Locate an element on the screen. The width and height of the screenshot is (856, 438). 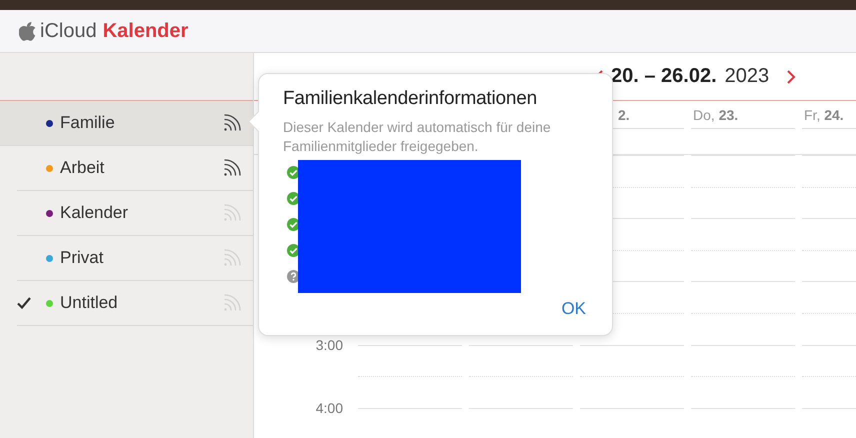
calendar-name: Kalender is located at coordinates (95, 213).